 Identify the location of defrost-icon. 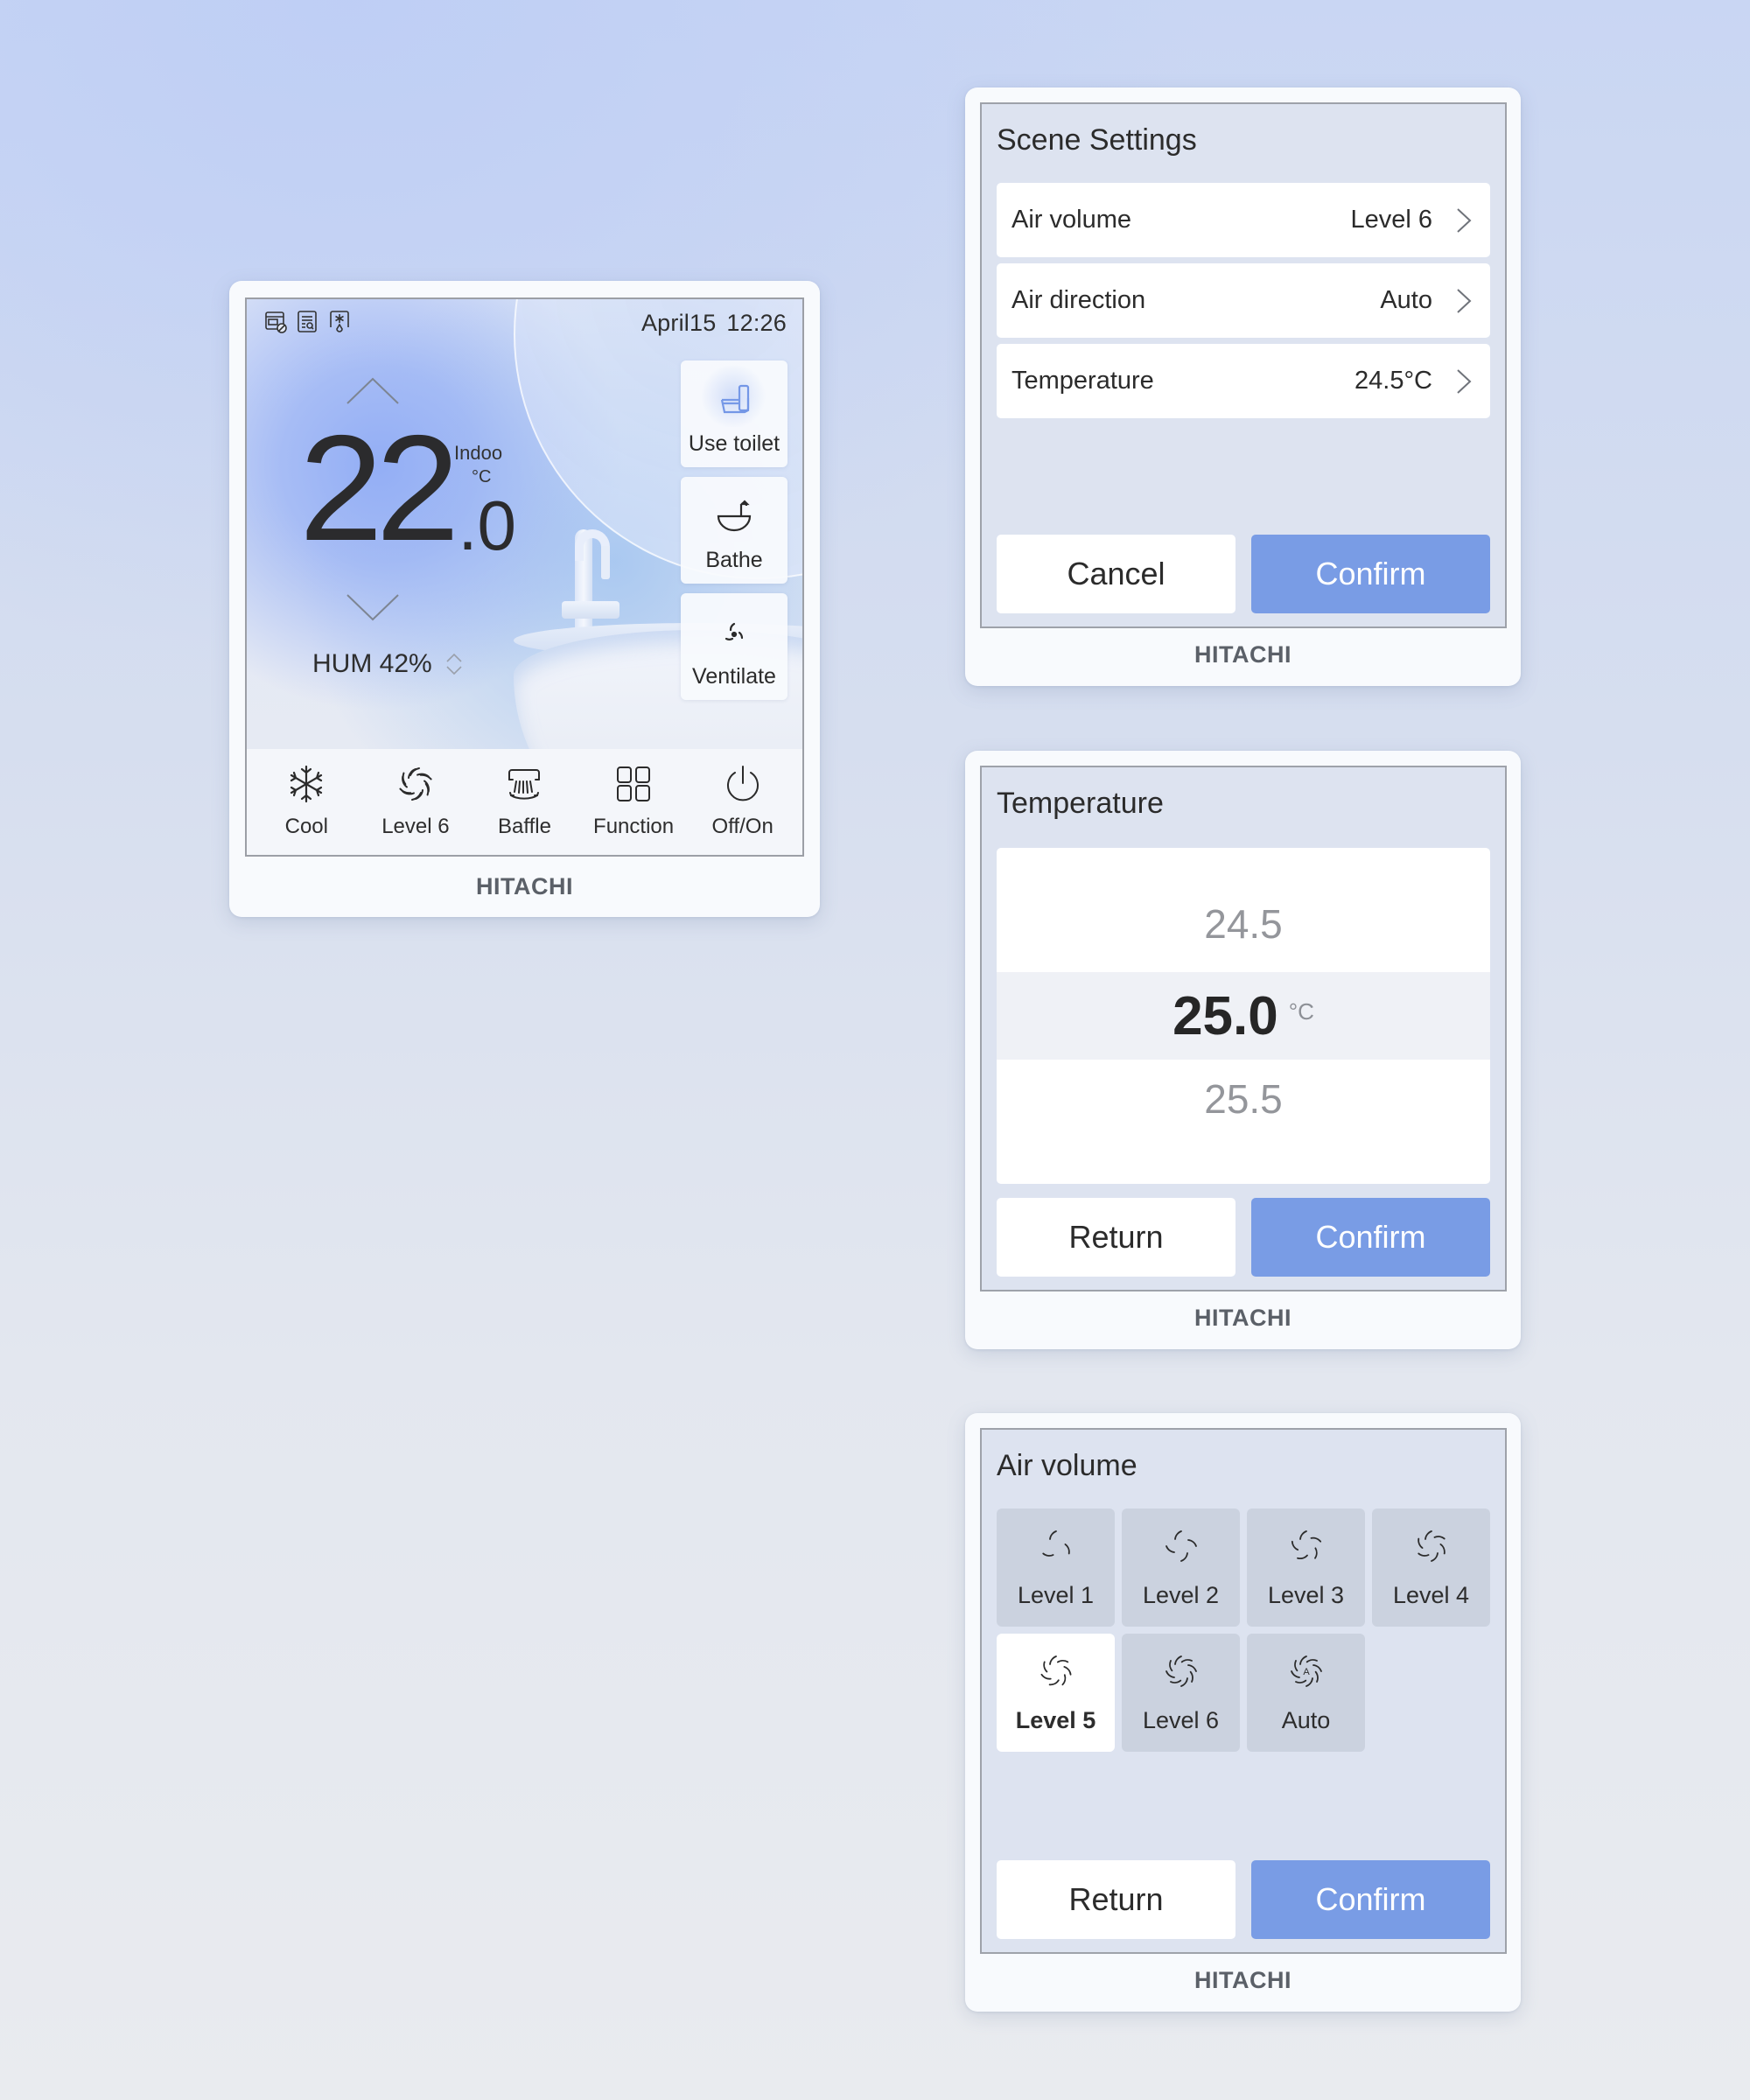
(339, 321).